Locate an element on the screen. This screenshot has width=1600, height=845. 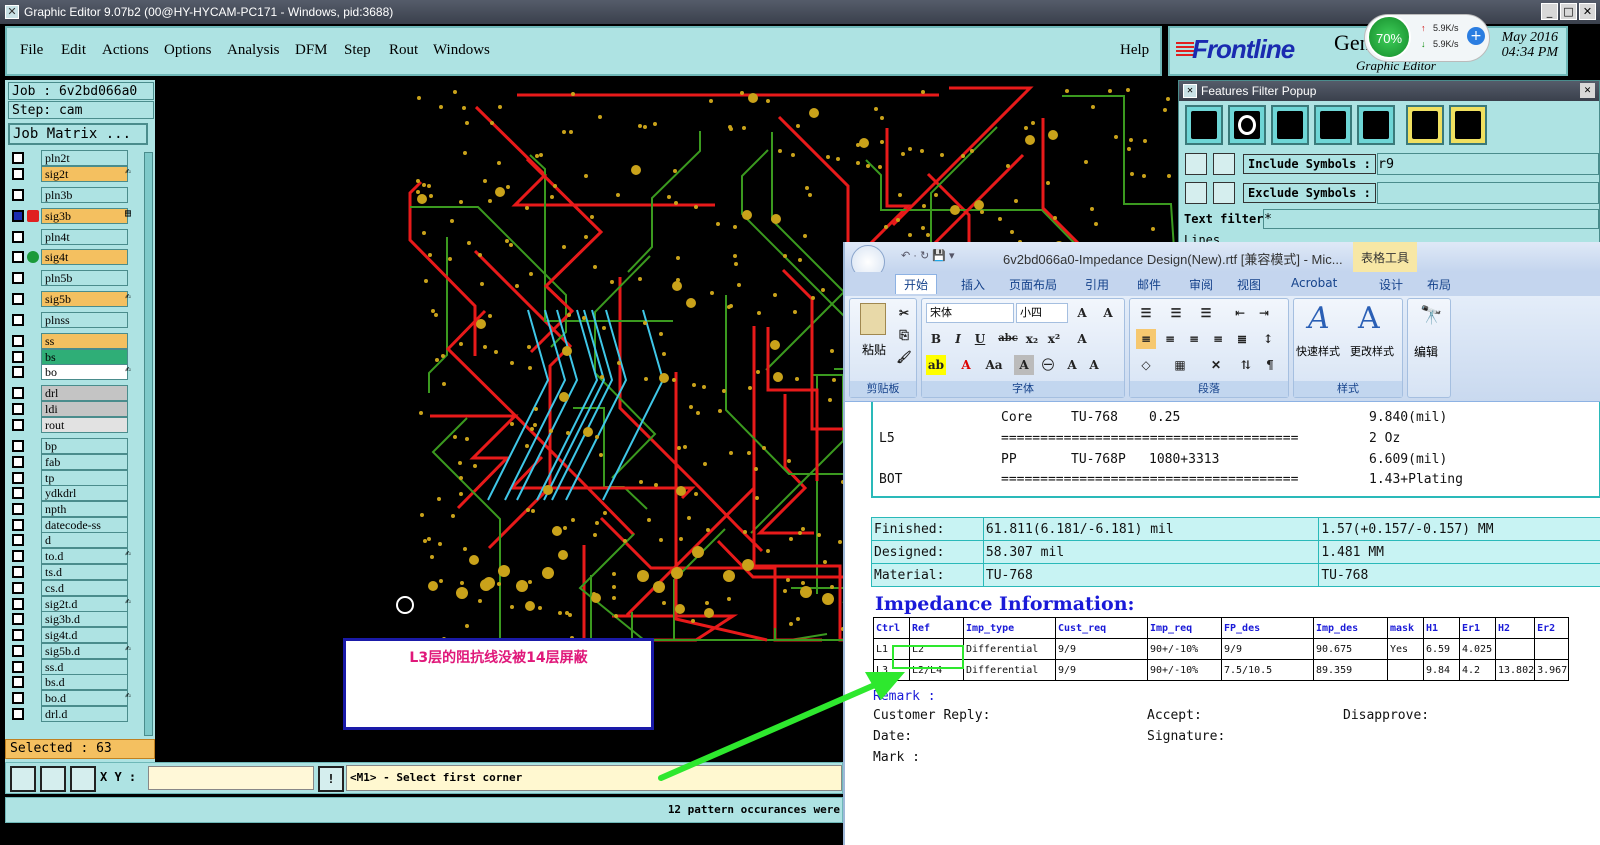
menu-actions: Actions is located at coordinates (125, 50).